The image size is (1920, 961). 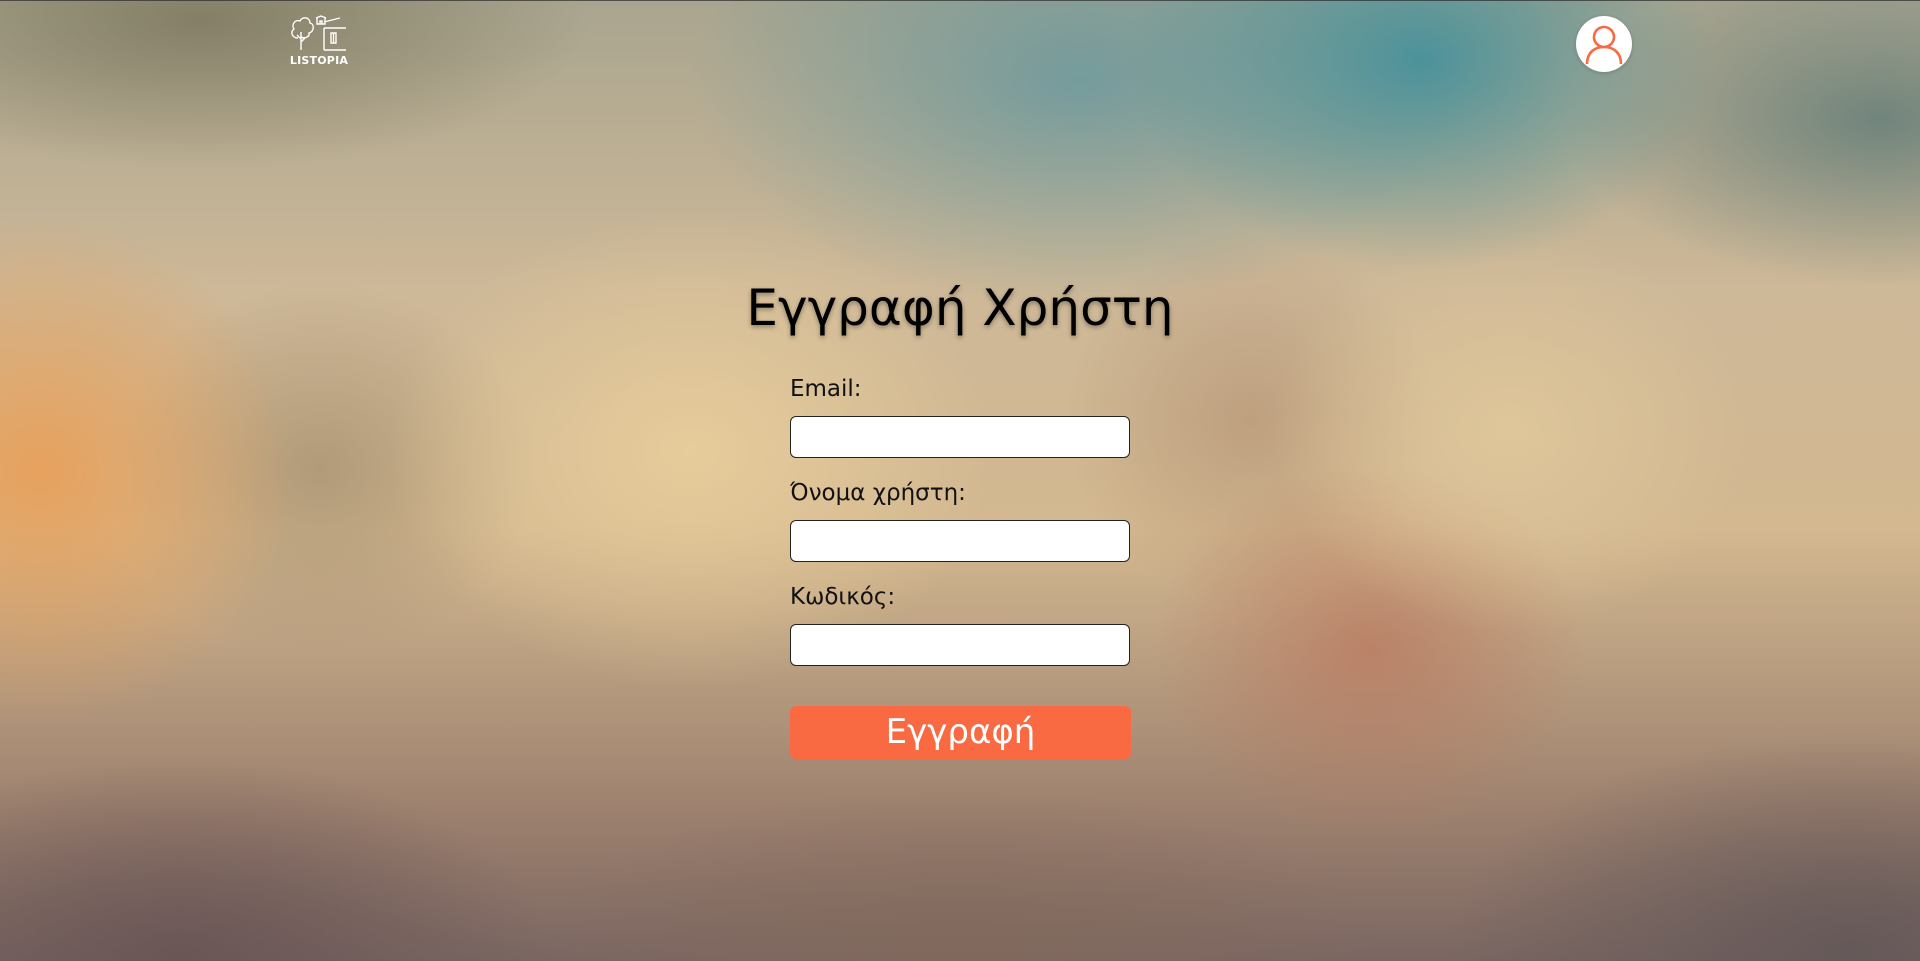 What do you see at coordinates (960, 732) in the screenshot?
I see `register-button: Εγγραφή` at bounding box center [960, 732].